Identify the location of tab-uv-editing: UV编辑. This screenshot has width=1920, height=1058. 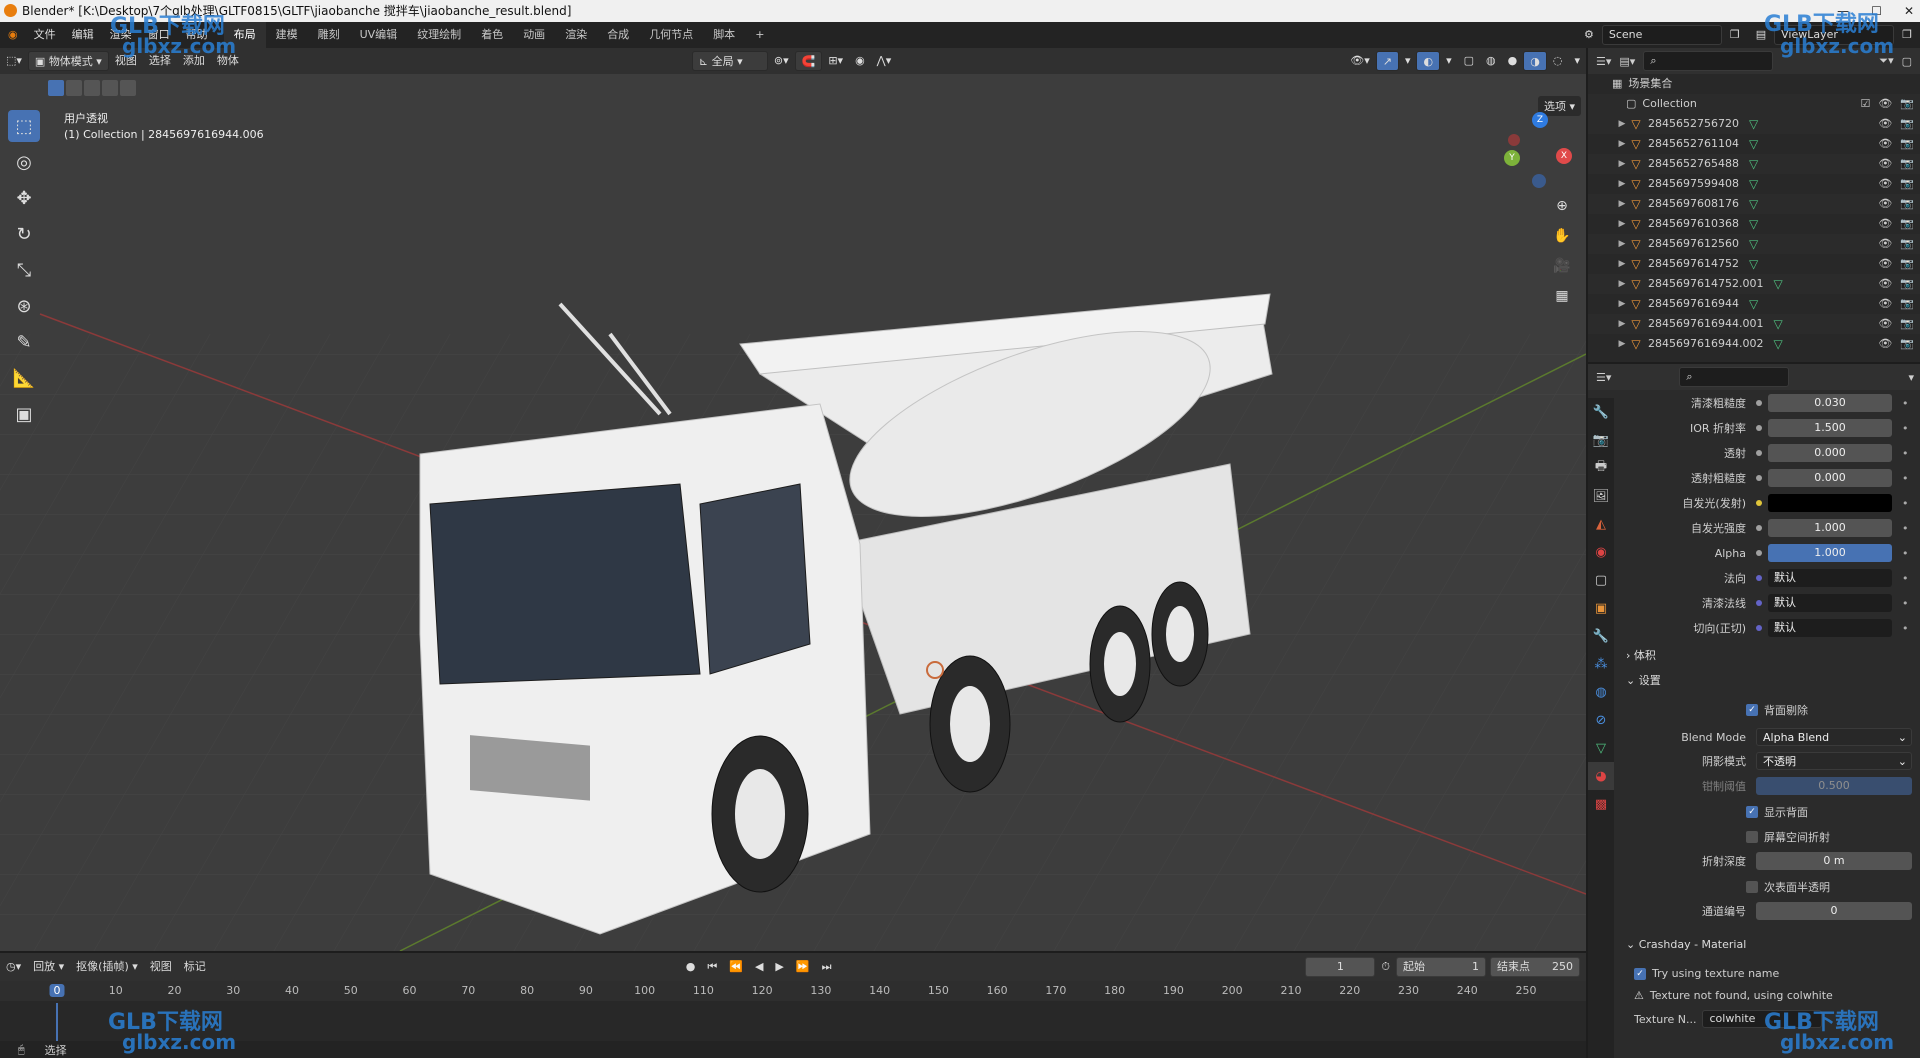
(379, 35).